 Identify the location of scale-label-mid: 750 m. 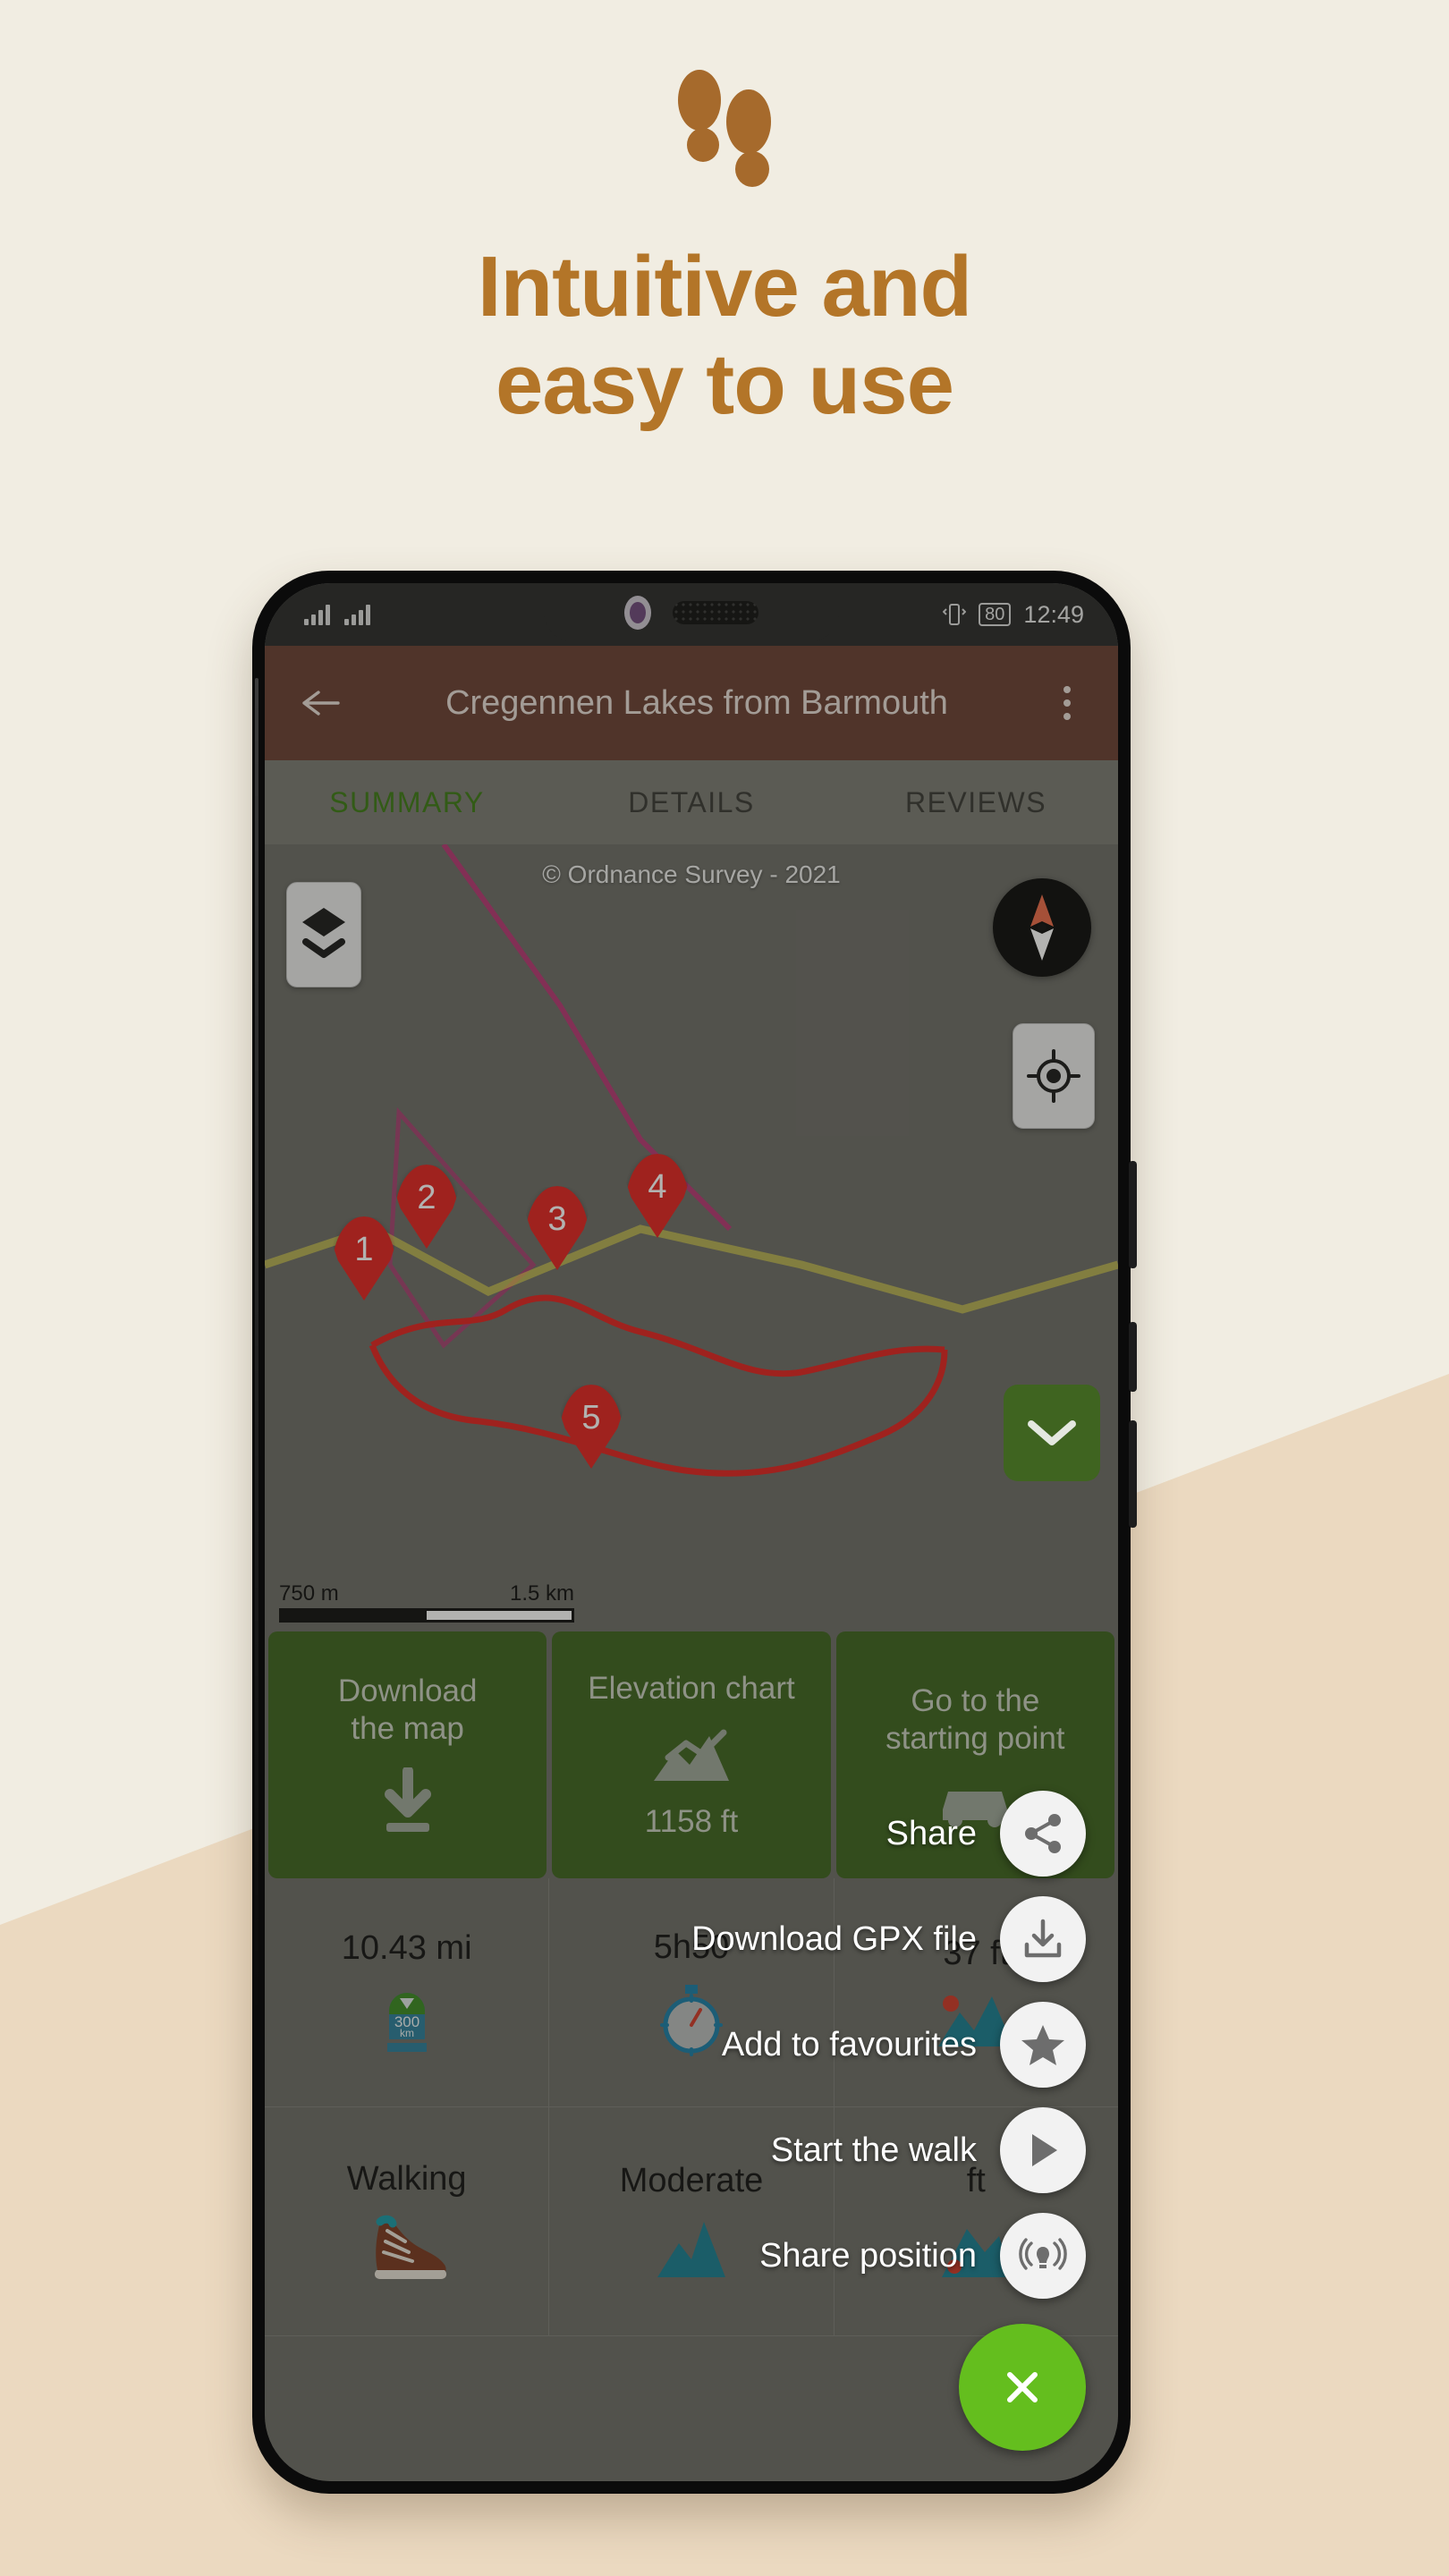
(309, 1593).